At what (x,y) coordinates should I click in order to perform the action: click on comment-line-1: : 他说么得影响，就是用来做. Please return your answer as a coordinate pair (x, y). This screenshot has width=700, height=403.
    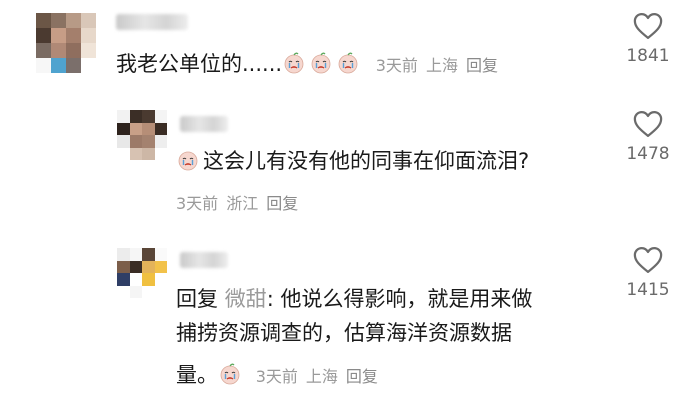
    Looking at the image, I should click on (399, 299).